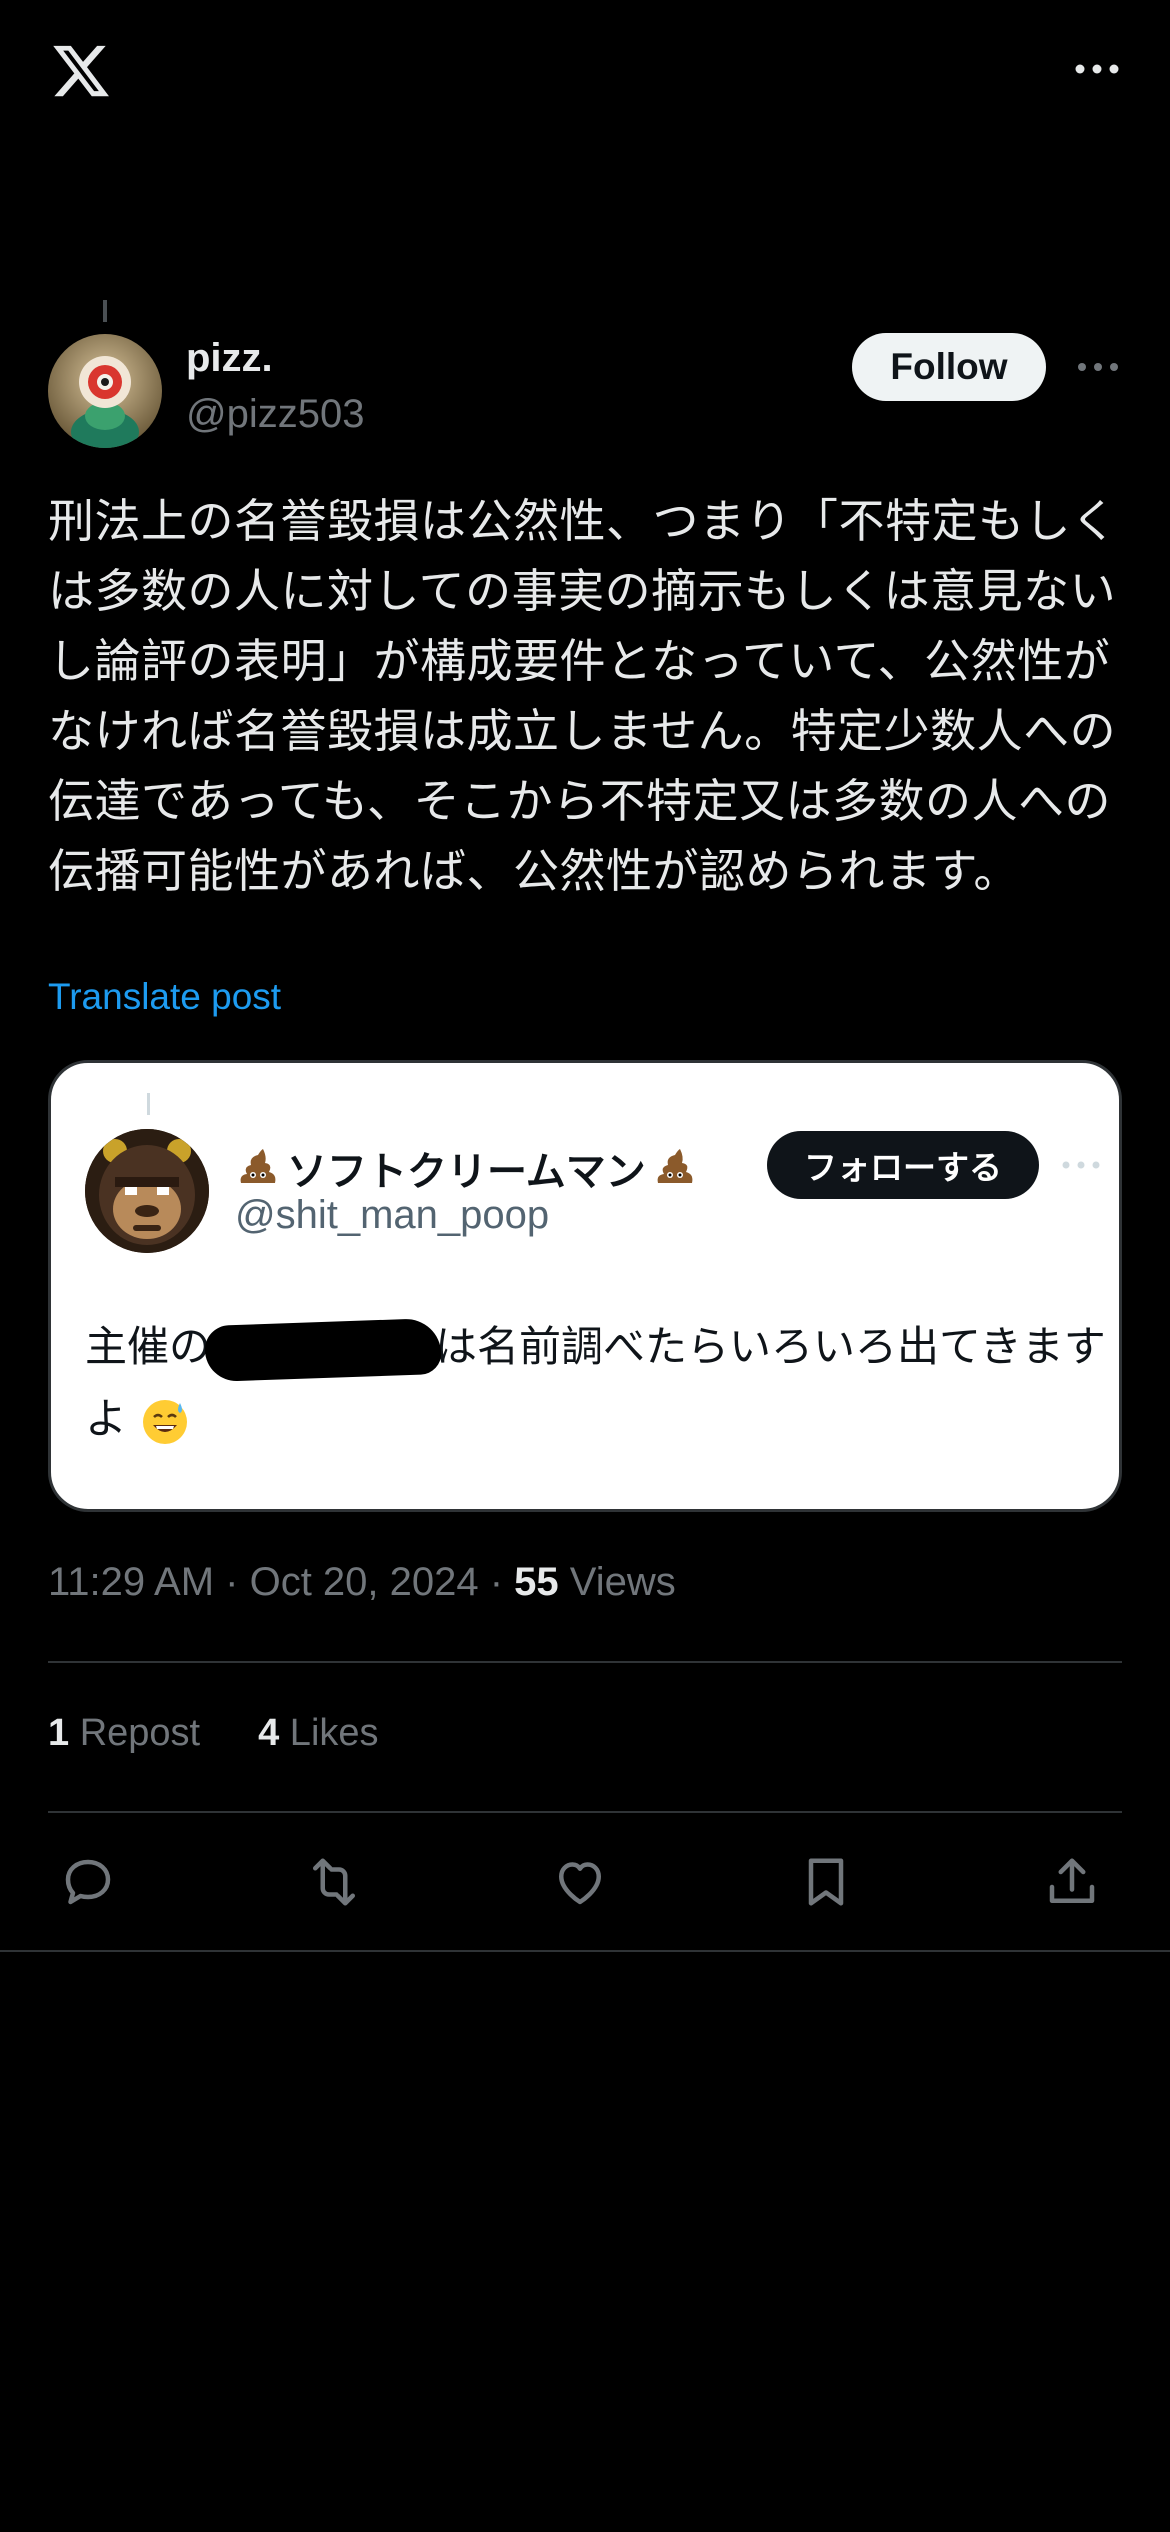  Describe the element at coordinates (466, 1172) in the screenshot. I see `quote-author-name-text: ソフトクリームマン` at that location.